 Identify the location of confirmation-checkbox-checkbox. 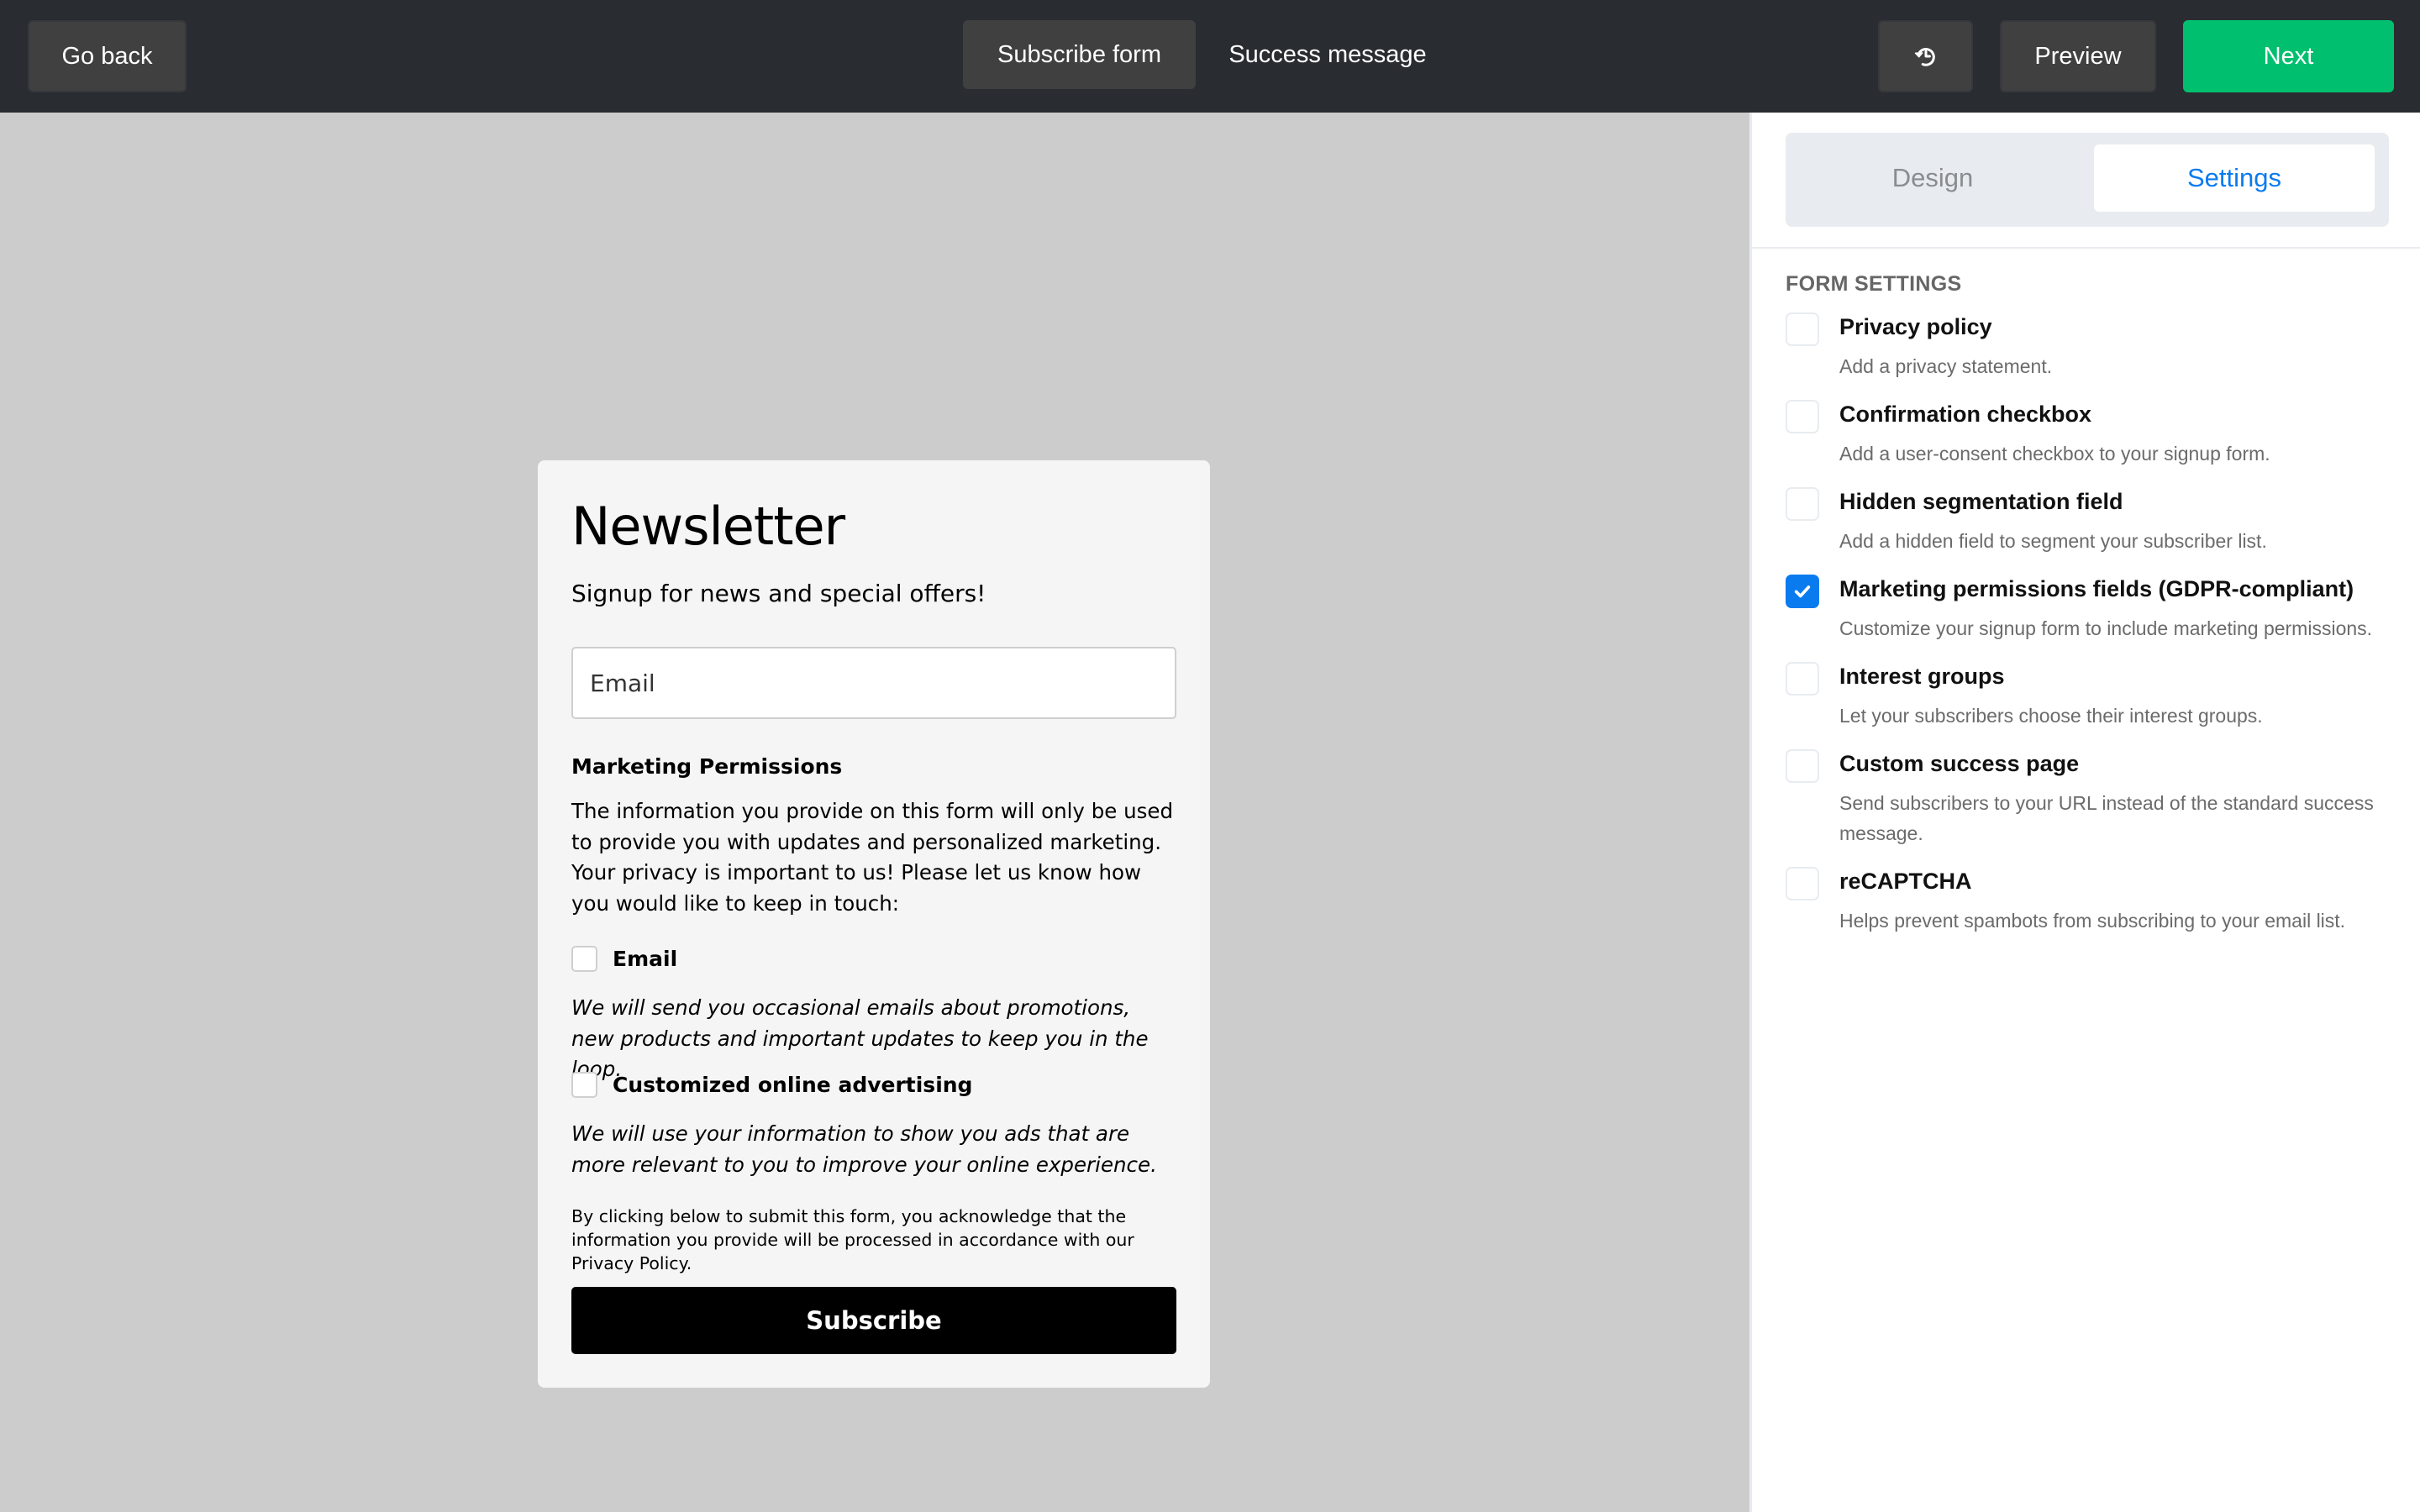
(1802, 416).